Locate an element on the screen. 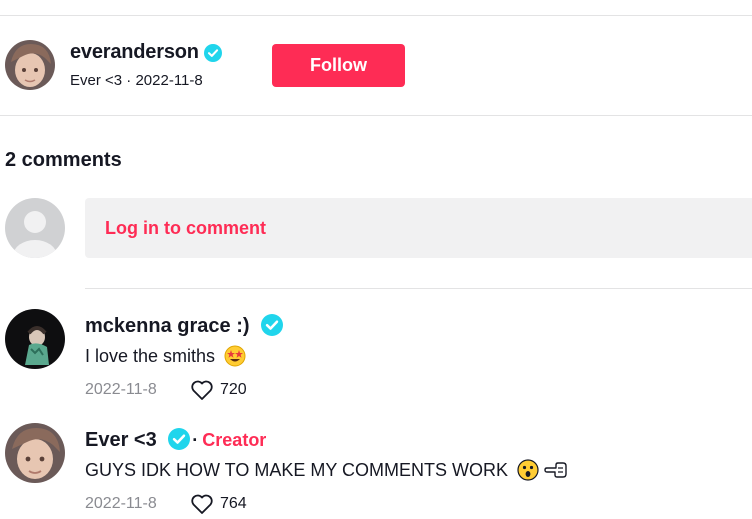 The width and height of the screenshot is (752, 519). top-divider is located at coordinates (376, 15).